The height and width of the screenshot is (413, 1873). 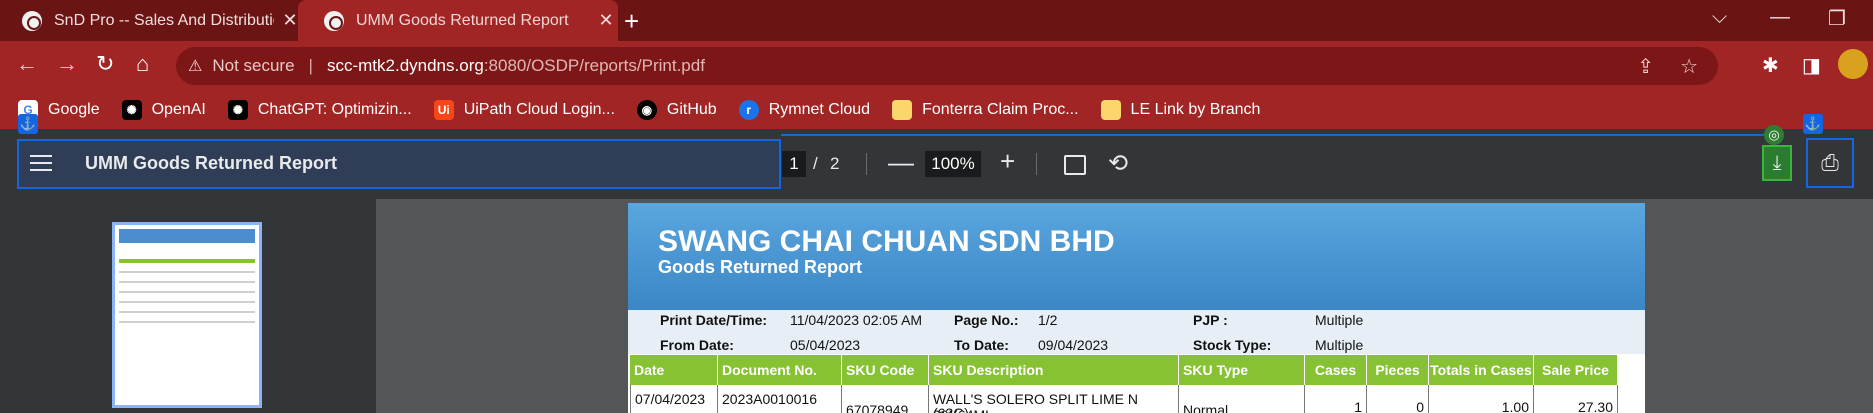 I want to click on page-number-input: 1, so click(x=794, y=164).